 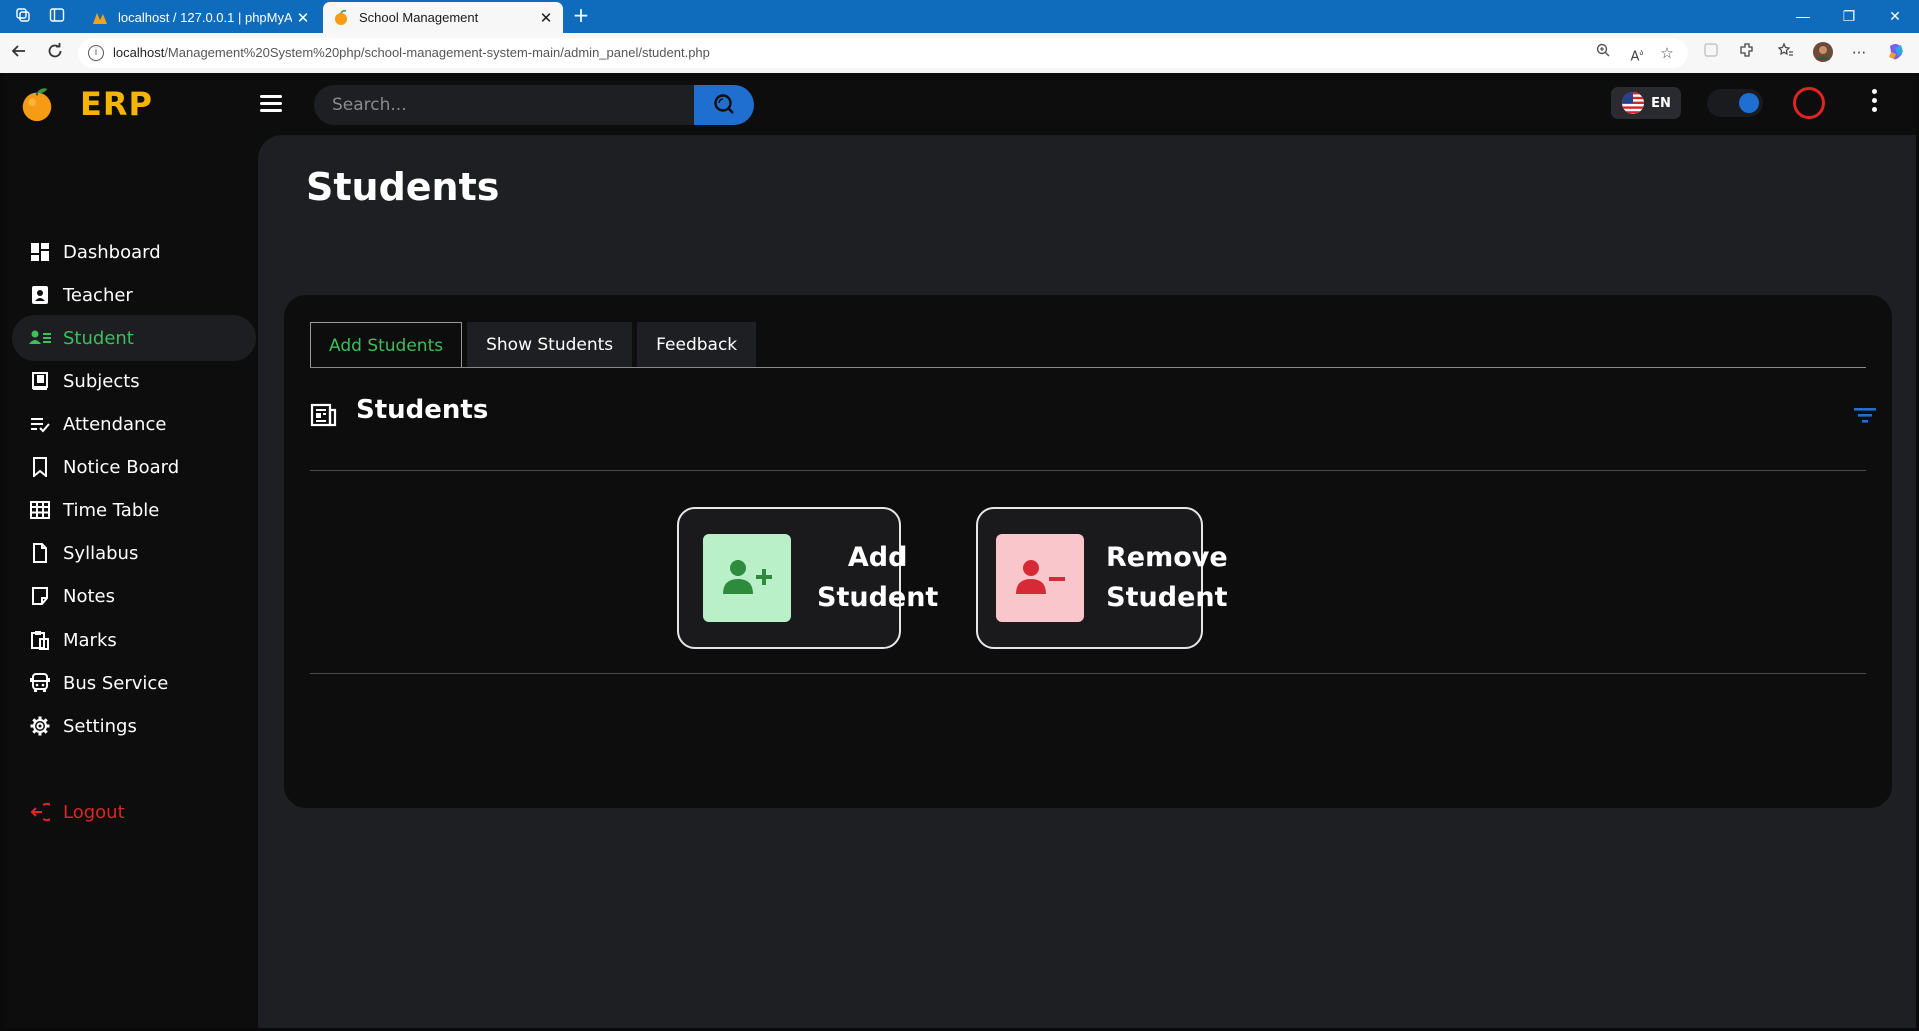 I want to click on sidebar-item-label: Settings, so click(x=100, y=726).